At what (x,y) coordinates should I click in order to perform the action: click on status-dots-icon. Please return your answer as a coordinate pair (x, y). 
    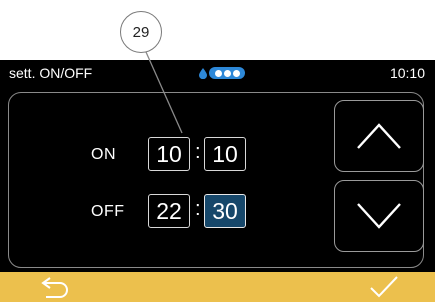
    Looking at the image, I should click on (227, 73).